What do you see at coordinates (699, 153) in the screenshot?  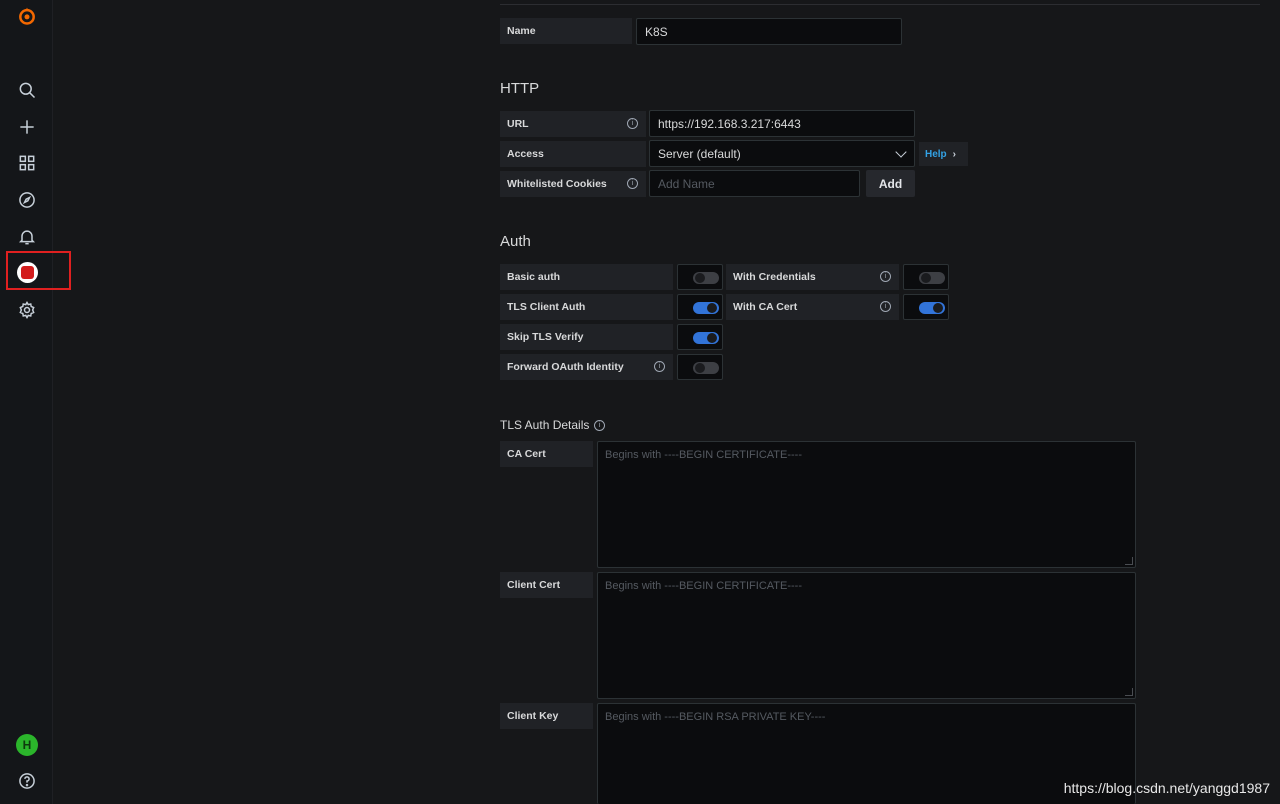 I see `access-select-value: Server (default)` at bounding box center [699, 153].